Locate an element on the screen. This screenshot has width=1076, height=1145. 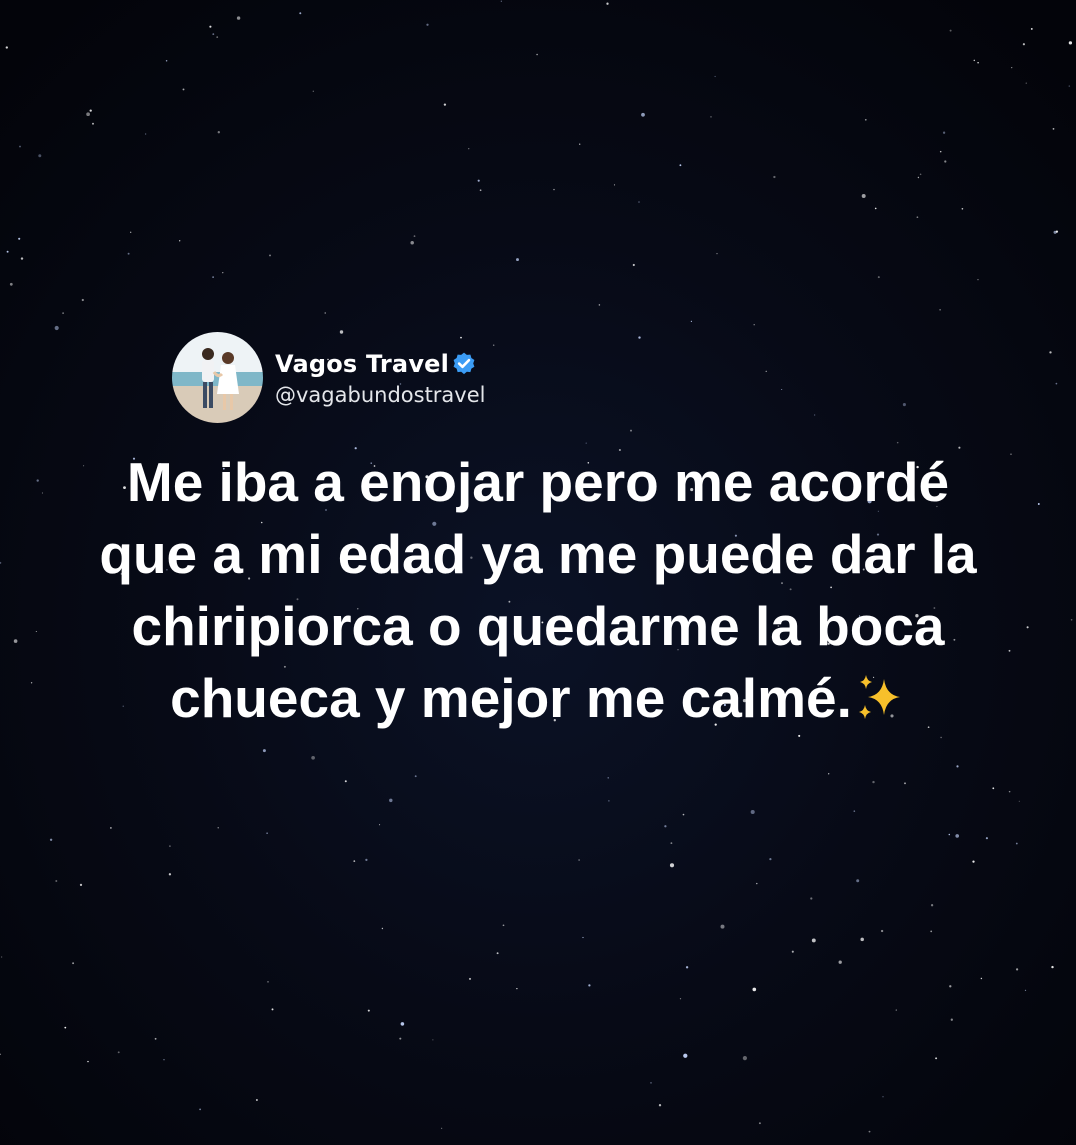
post-text-line-2: que a mi edad ya me puede dar la is located at coordinates (538, 554).